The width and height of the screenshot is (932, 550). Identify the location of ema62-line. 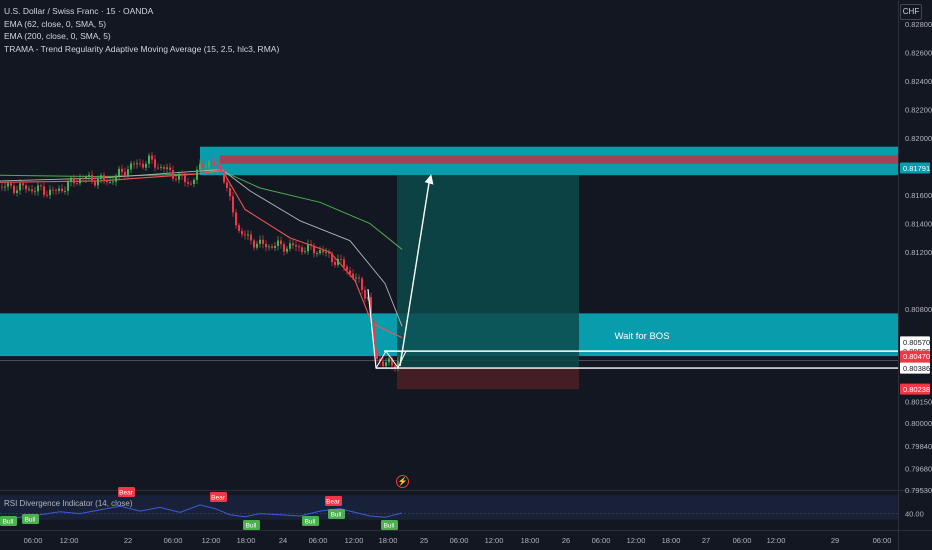
(201, 253).